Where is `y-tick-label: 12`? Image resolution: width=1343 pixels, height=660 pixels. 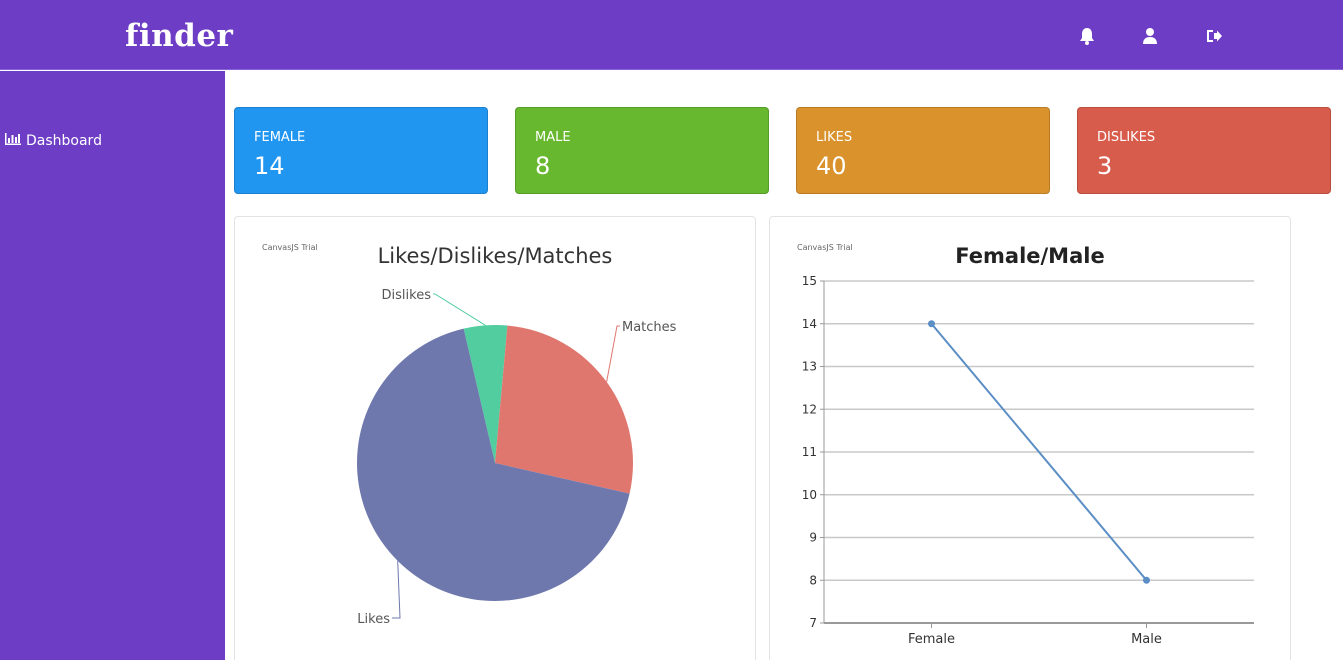 y-tick-label: 12 is located at coordinates (809, 409).